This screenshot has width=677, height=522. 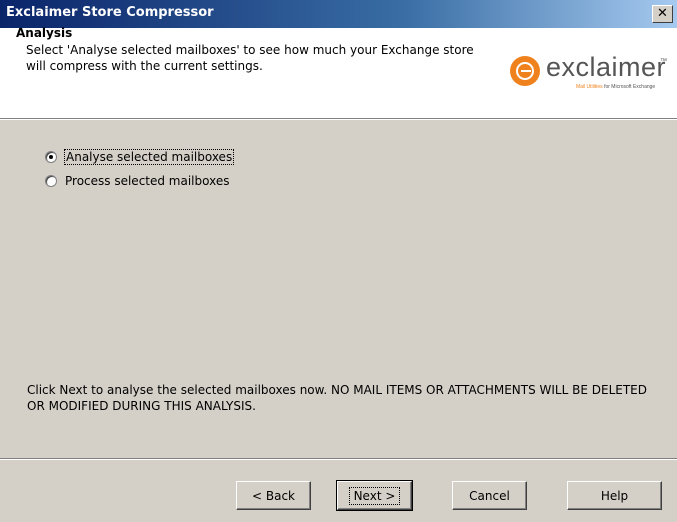 I want to click on header-divider, so click(x=338, y=119).